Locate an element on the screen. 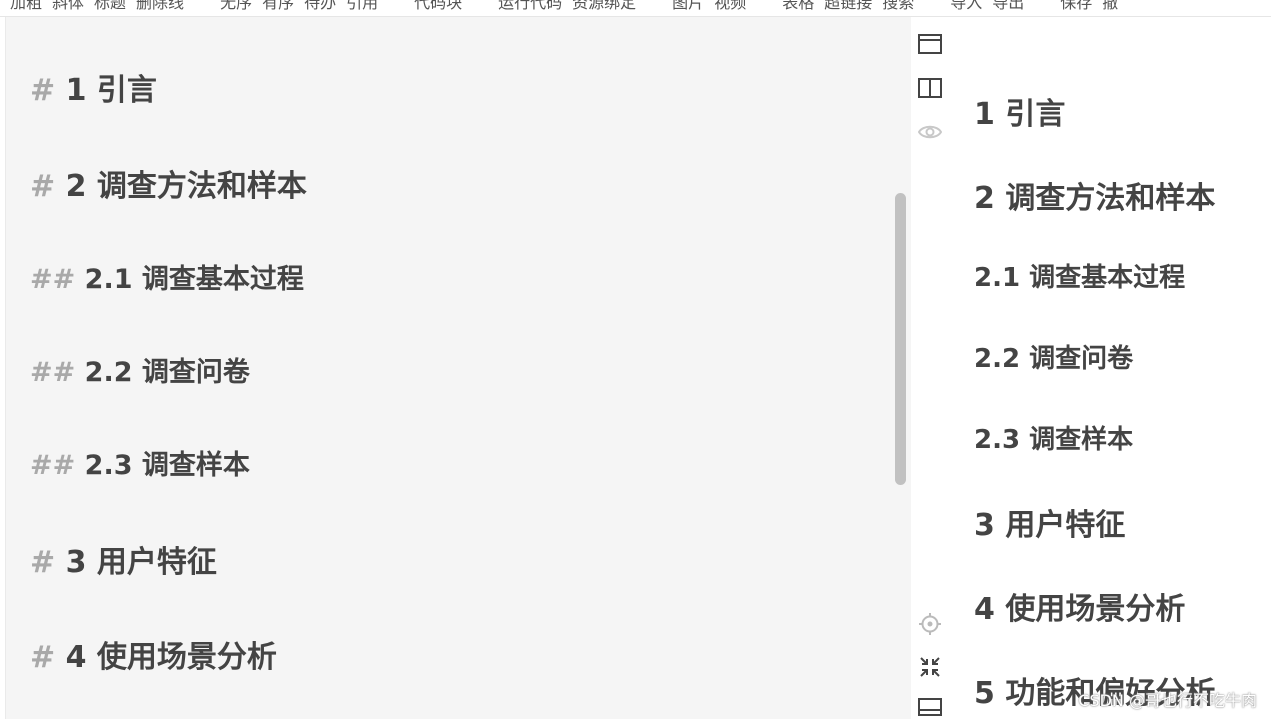 This screenshot has height=719, width=1271. preview-heading: 2.3 调查样本 is located at coordinates (1054, 440).